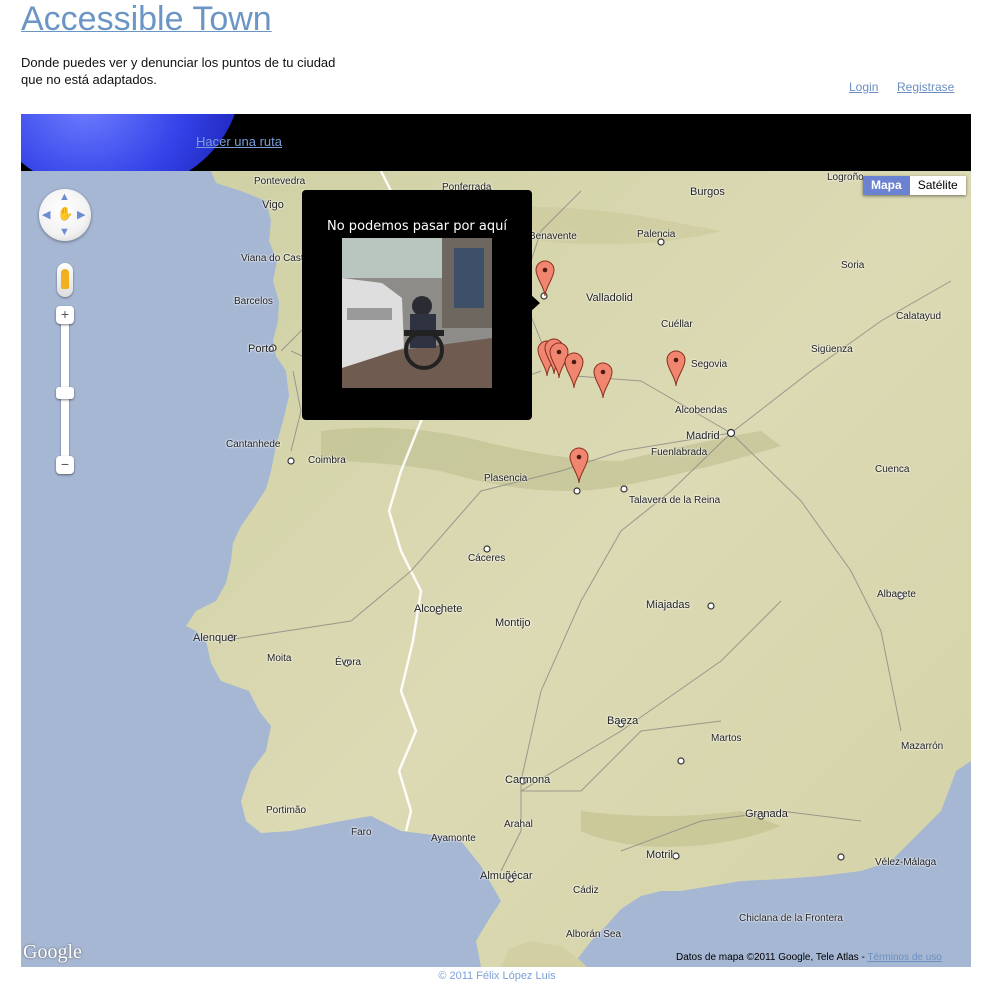 This screenshot has width=994, height=995. Describe the element at coordinates (701, 410) in the screenshot. I see `city-label: Alcobendas` at that location.